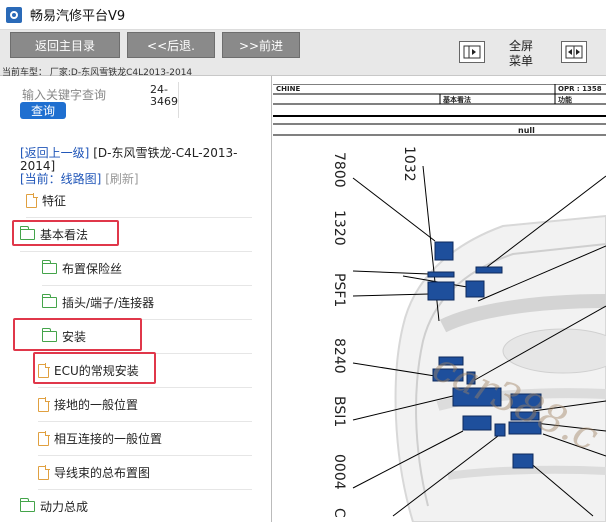 The width and height of the screenshot is (606, 522). What do you see at coordinates (520, 61) in the screenshot?
I see `menu-label: 菜单` at bounding box center [520, 61].